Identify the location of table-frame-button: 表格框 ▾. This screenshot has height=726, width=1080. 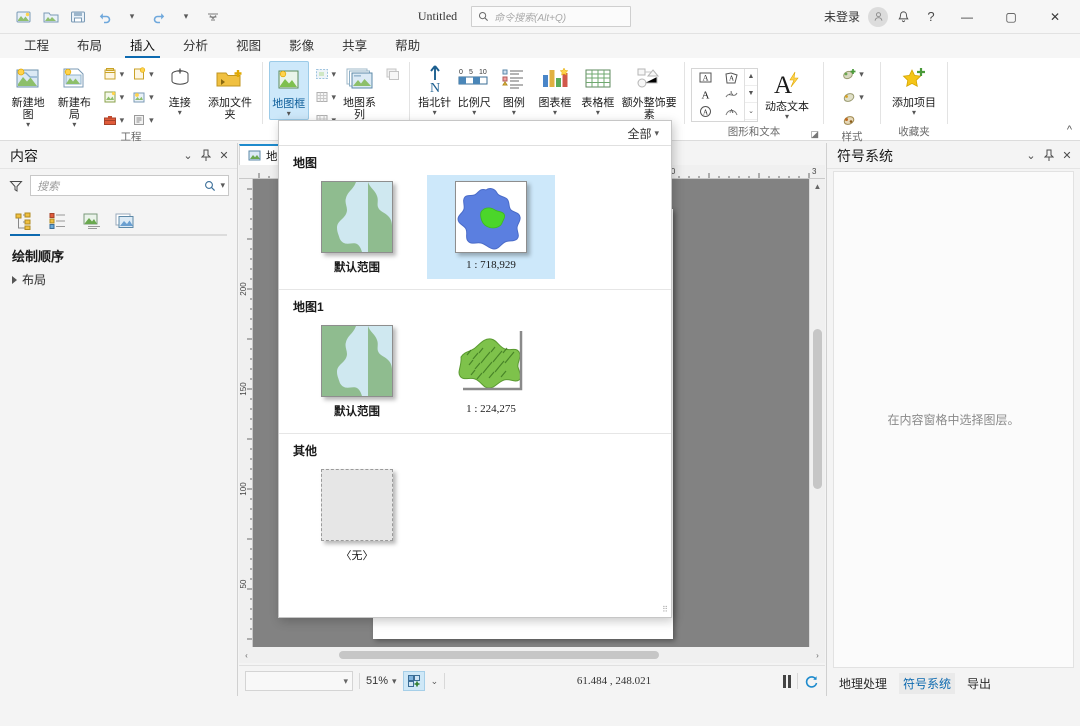
(597, 89).